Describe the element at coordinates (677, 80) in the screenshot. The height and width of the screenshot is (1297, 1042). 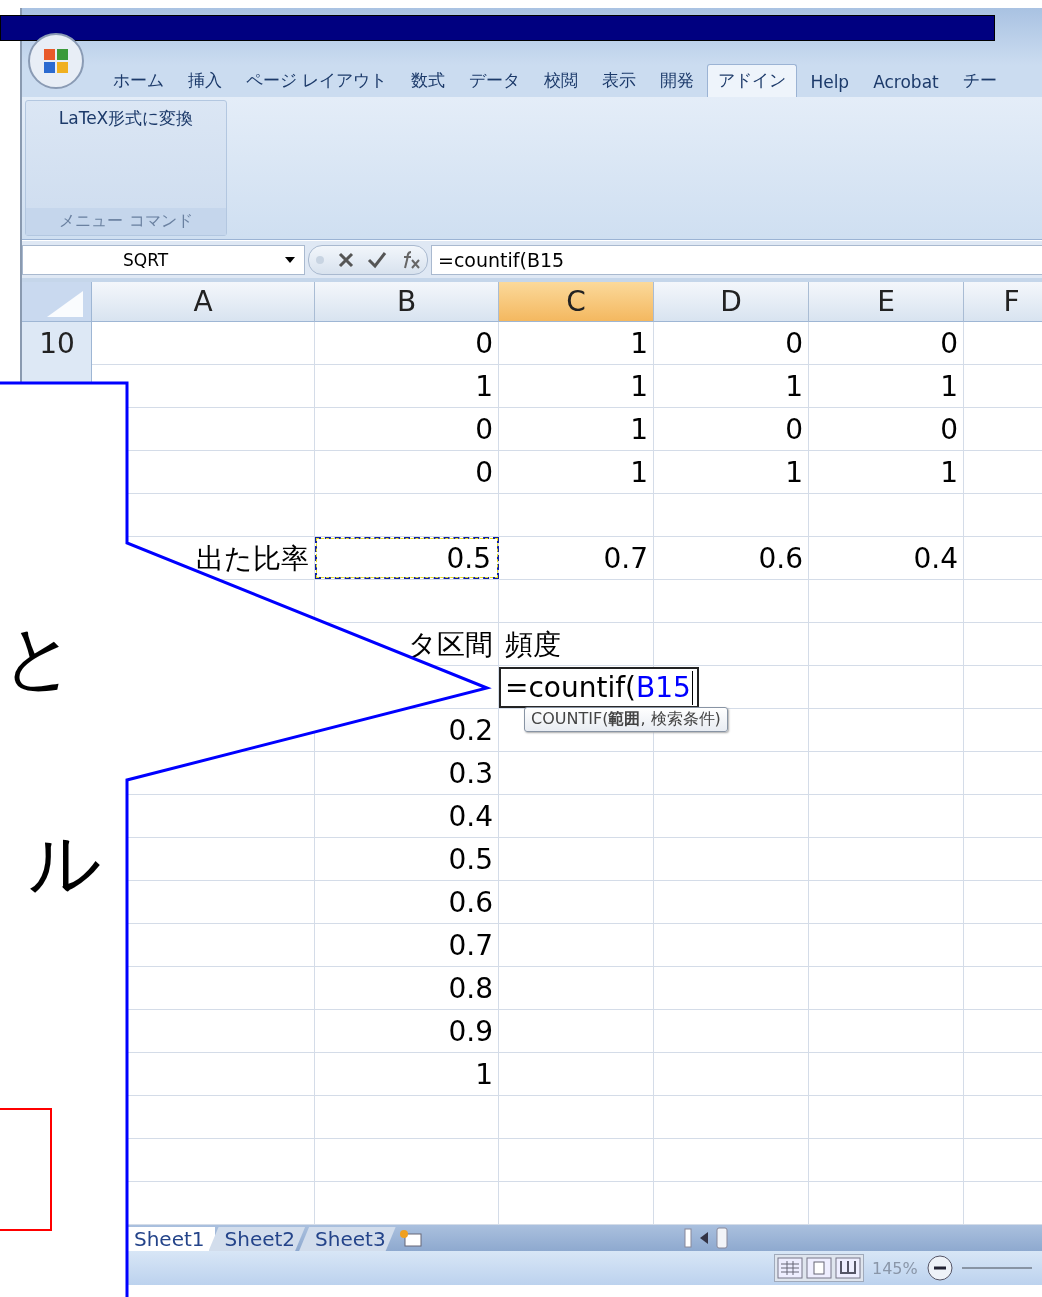
I see `ribbon-tab: 開発` at that location.